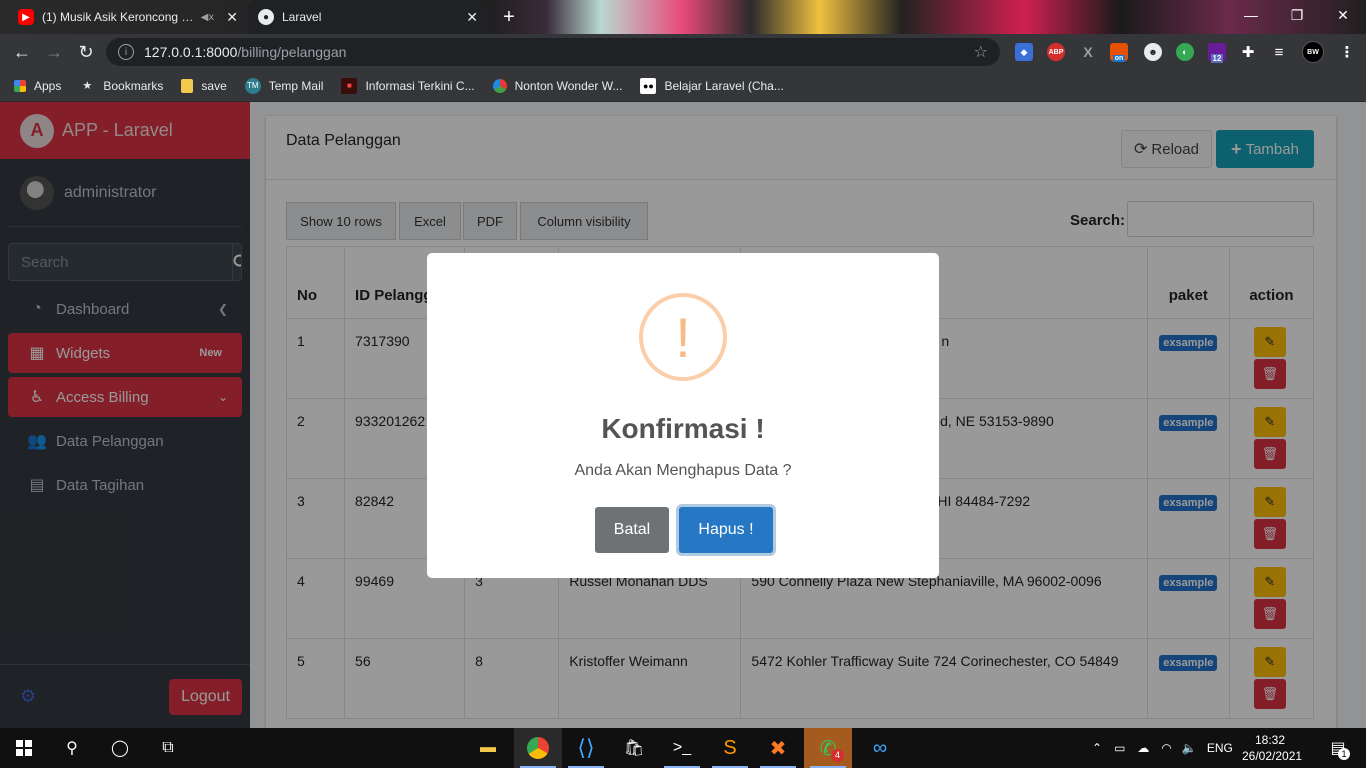 This screenshot has width=1366, height=768. Describe the element at coordinates (1313, 52) in the screenshot. I see `profile-avatar-icon: BW` at that location.